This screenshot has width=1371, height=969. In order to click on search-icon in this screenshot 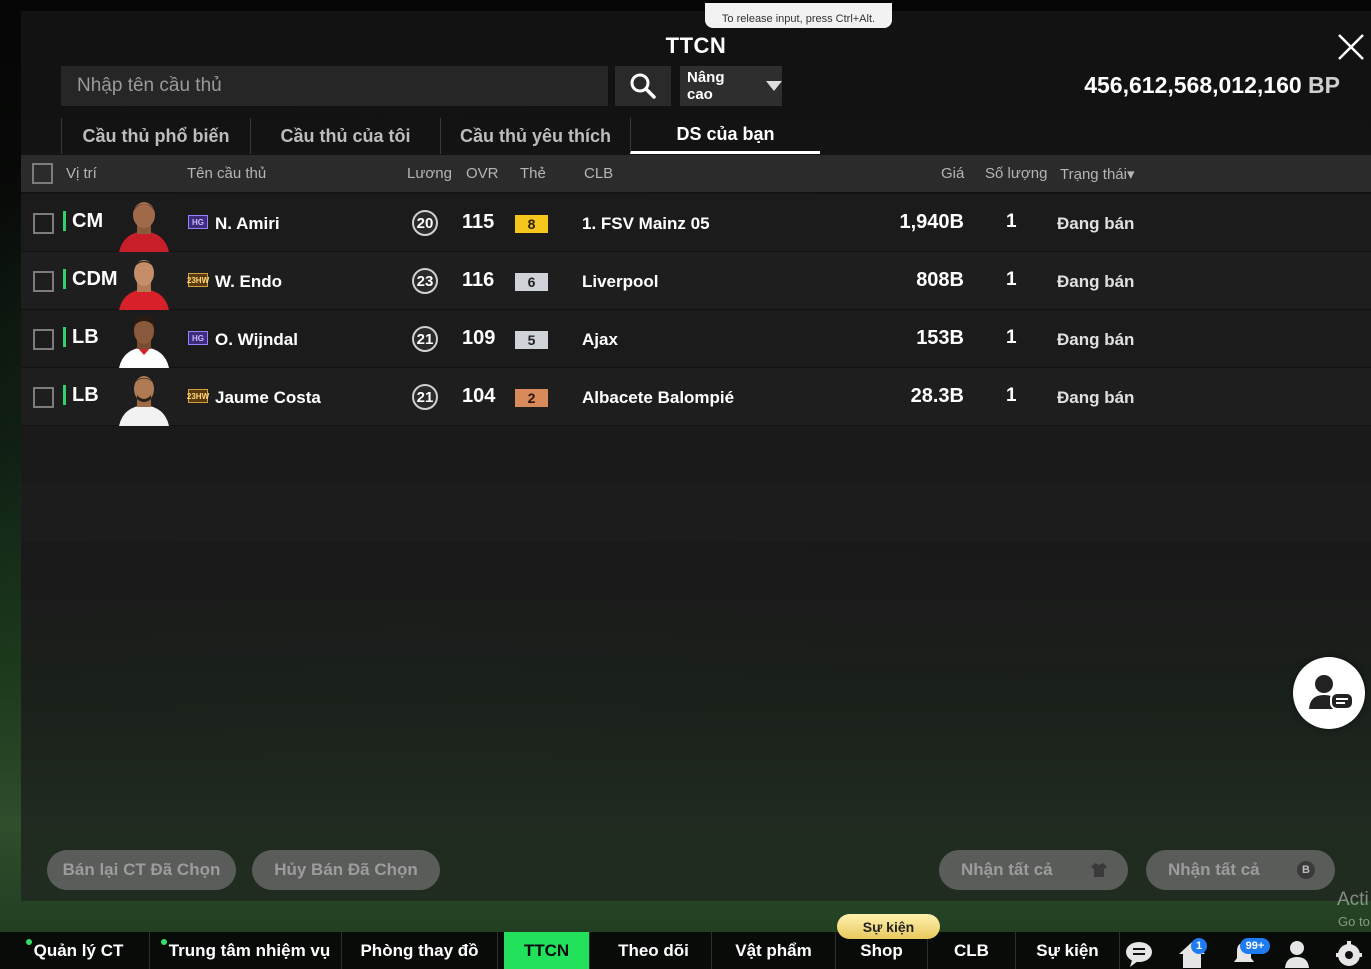, I will do `click(643, 86)`.